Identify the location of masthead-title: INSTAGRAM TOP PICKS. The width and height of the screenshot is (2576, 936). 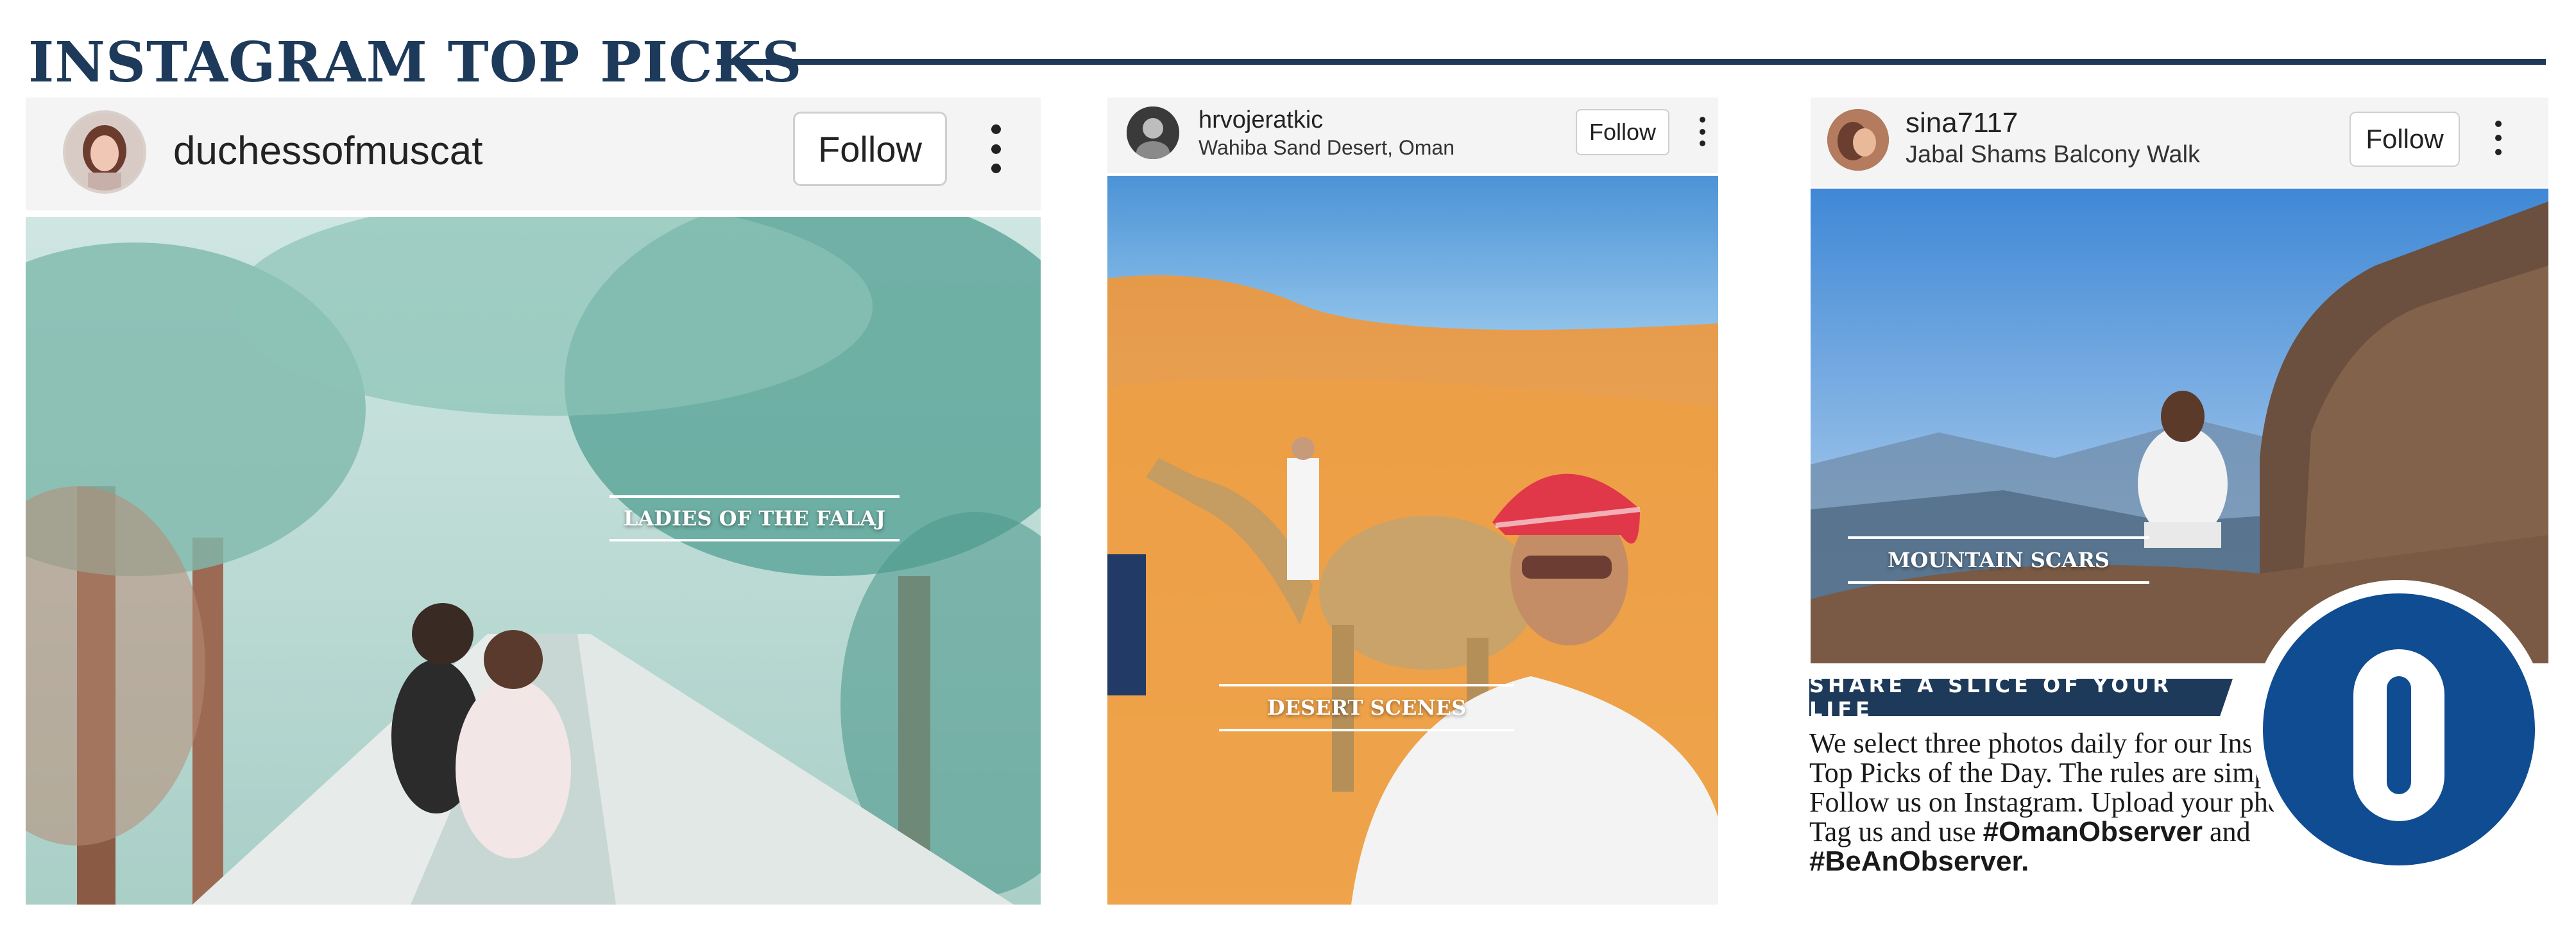
(416, 63).